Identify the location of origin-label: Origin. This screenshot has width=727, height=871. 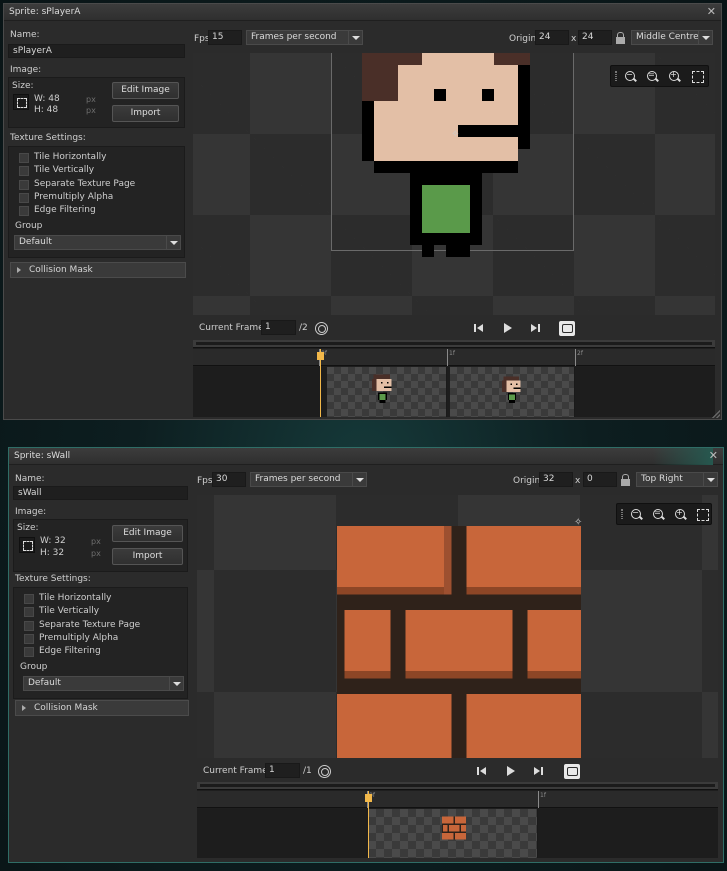
(527, 481).